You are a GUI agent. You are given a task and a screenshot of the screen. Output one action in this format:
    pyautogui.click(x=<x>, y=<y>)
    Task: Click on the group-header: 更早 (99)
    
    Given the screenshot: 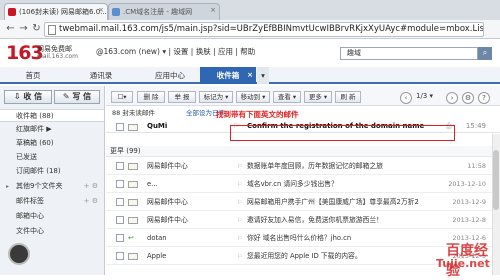 What is the action you would take?
    pyautogui.click(x=303, y=151)
    